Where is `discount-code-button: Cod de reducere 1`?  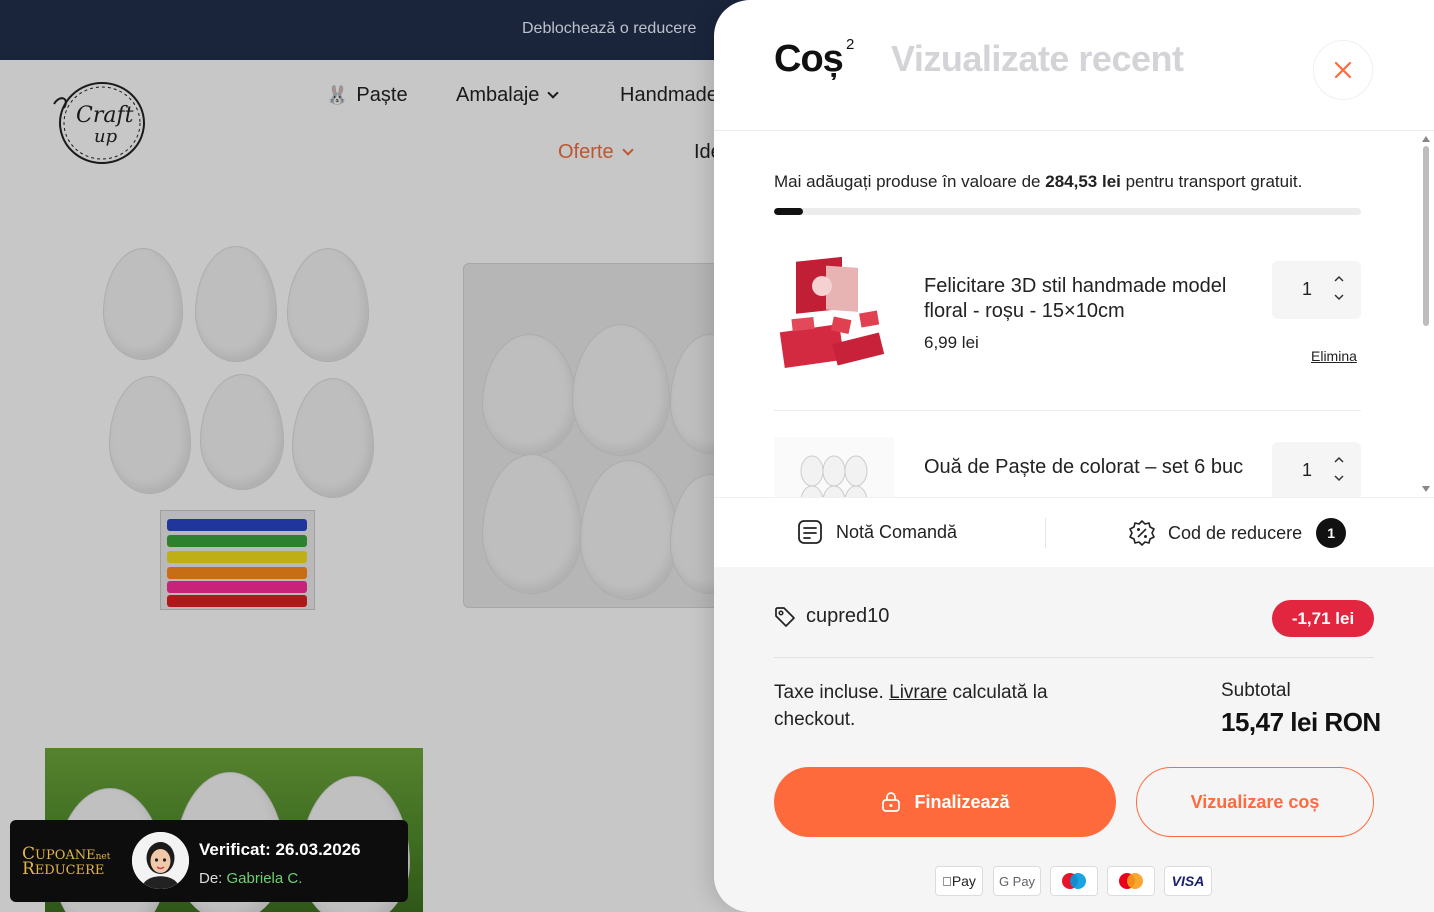
discount-code-button: Cod de reducere 1 is located at coordinates (1237, 533).